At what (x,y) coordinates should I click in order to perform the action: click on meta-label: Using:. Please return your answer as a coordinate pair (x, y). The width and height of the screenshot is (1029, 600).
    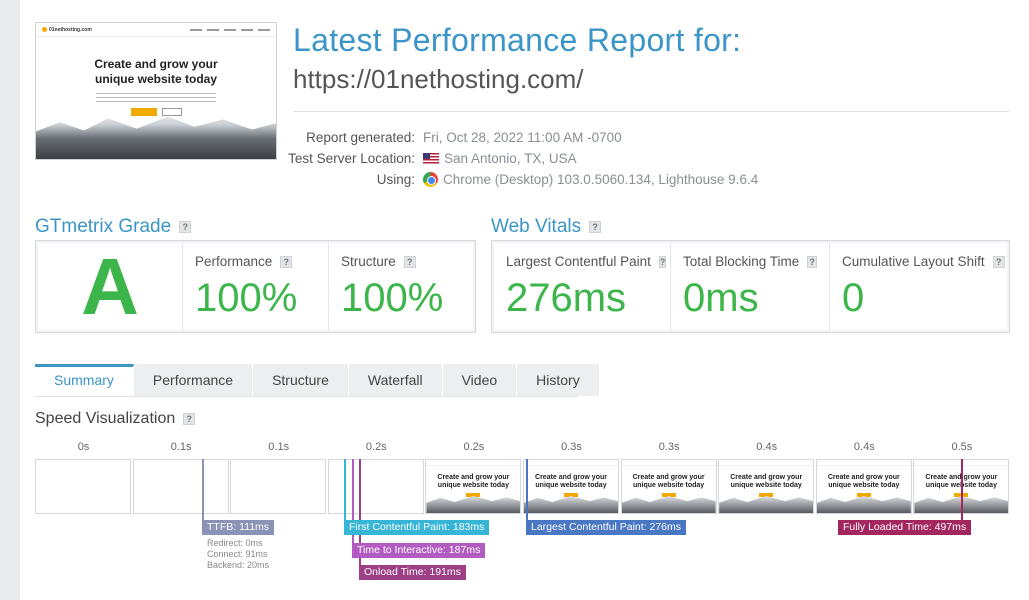
    Looking at the image, I should click on (395, 179).